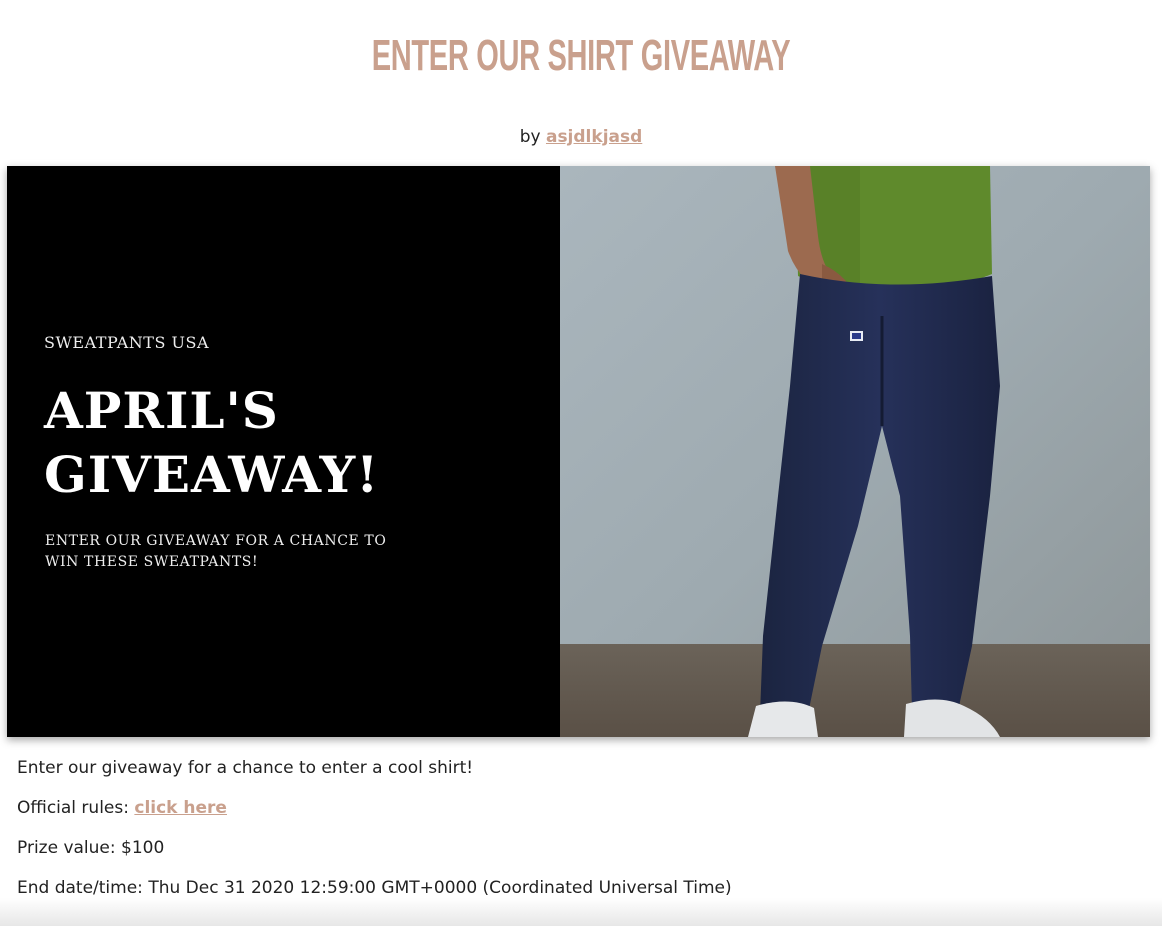  I want to click on prize-value-label: Prize value:, so click(66, 848).